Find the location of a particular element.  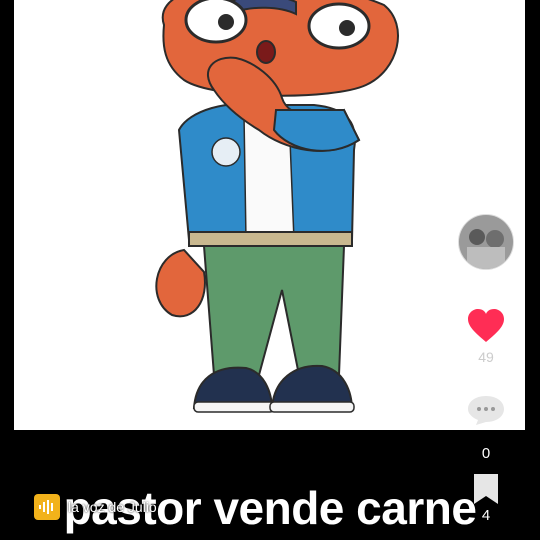

sound-tag: la voz de Julio is located at coordinates (95, 507).